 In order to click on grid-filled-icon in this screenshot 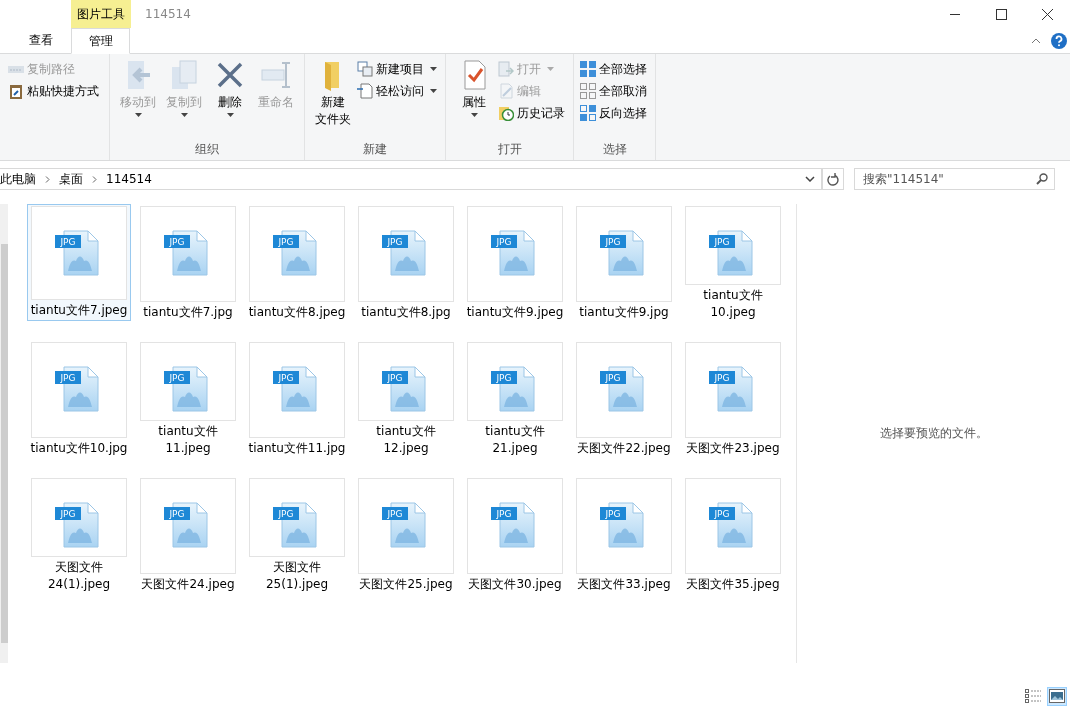, I will do `click(588, 69)`.